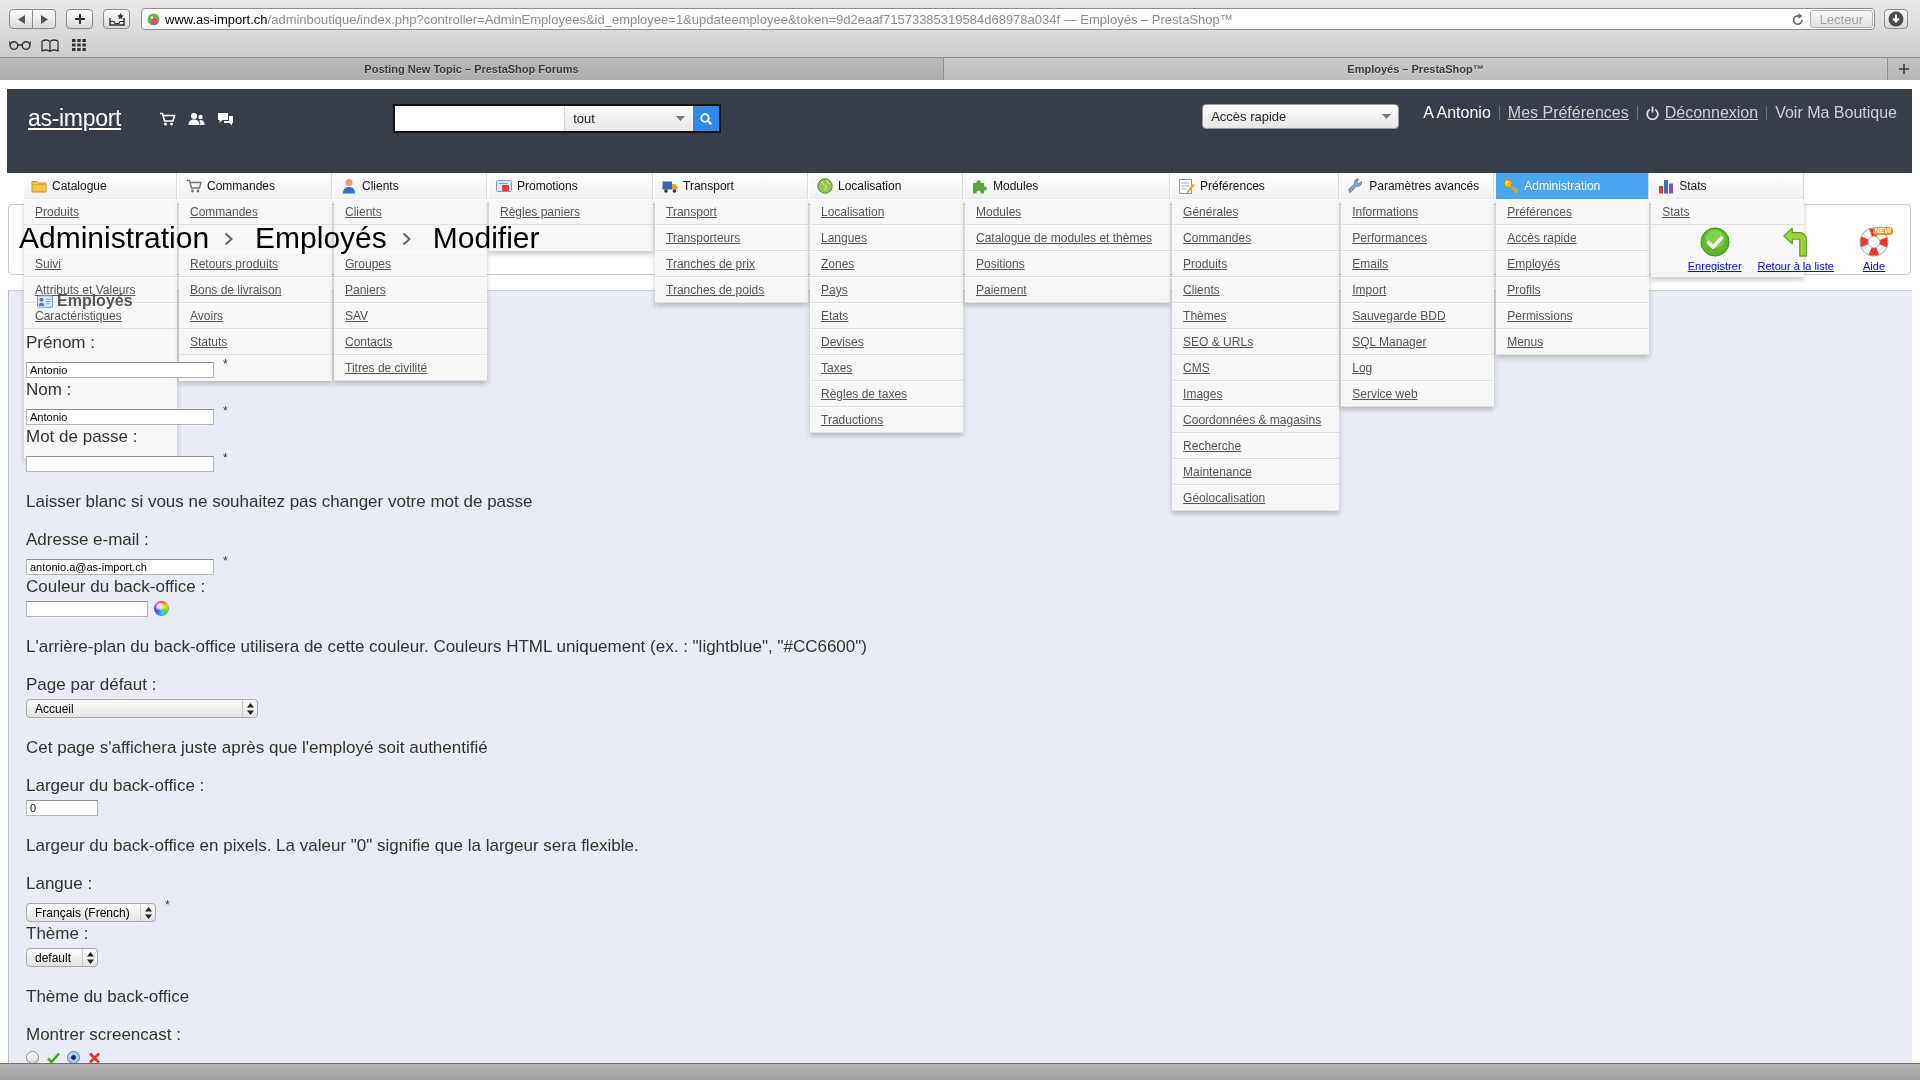  I want to click on menu-tab: Promotions, so click(571, 186).